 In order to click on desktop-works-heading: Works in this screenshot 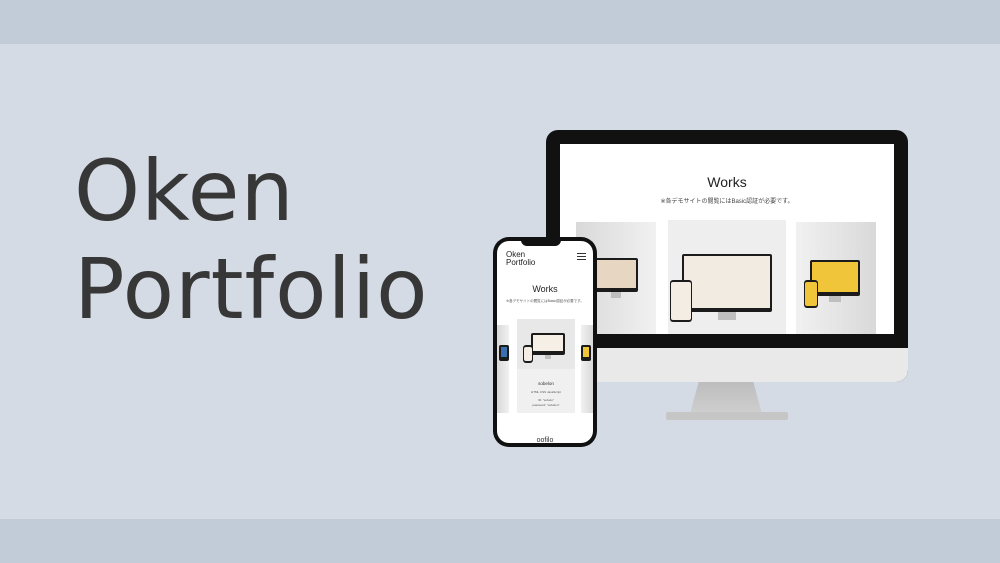, I will do `click(727, 182)`.